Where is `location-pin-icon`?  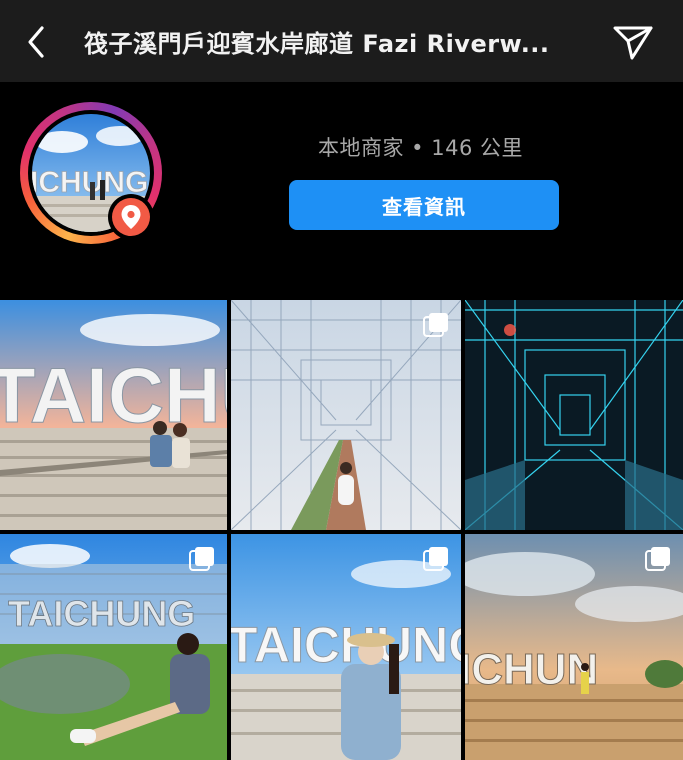
location-pin-icon is located at coordinates (131, 217).